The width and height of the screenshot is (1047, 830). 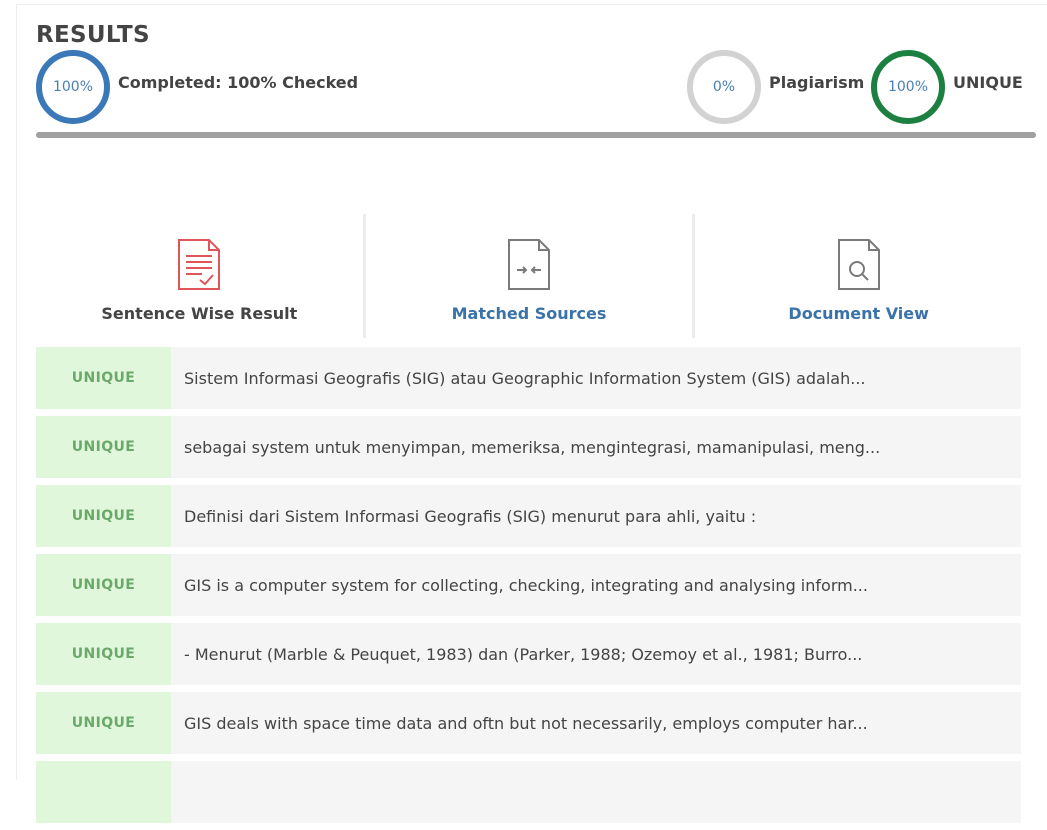 I want to click on document-check-icon, so click(x=199, y=264).